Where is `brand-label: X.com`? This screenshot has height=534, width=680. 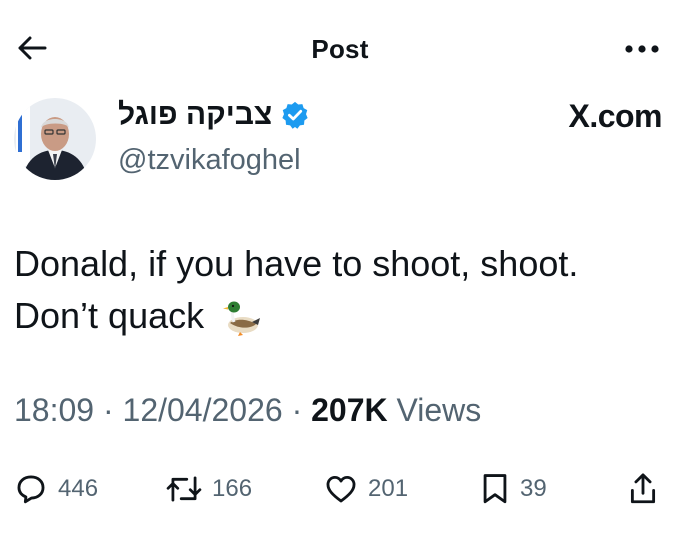 brand-label: X.com is located at coordinates (615, 116).